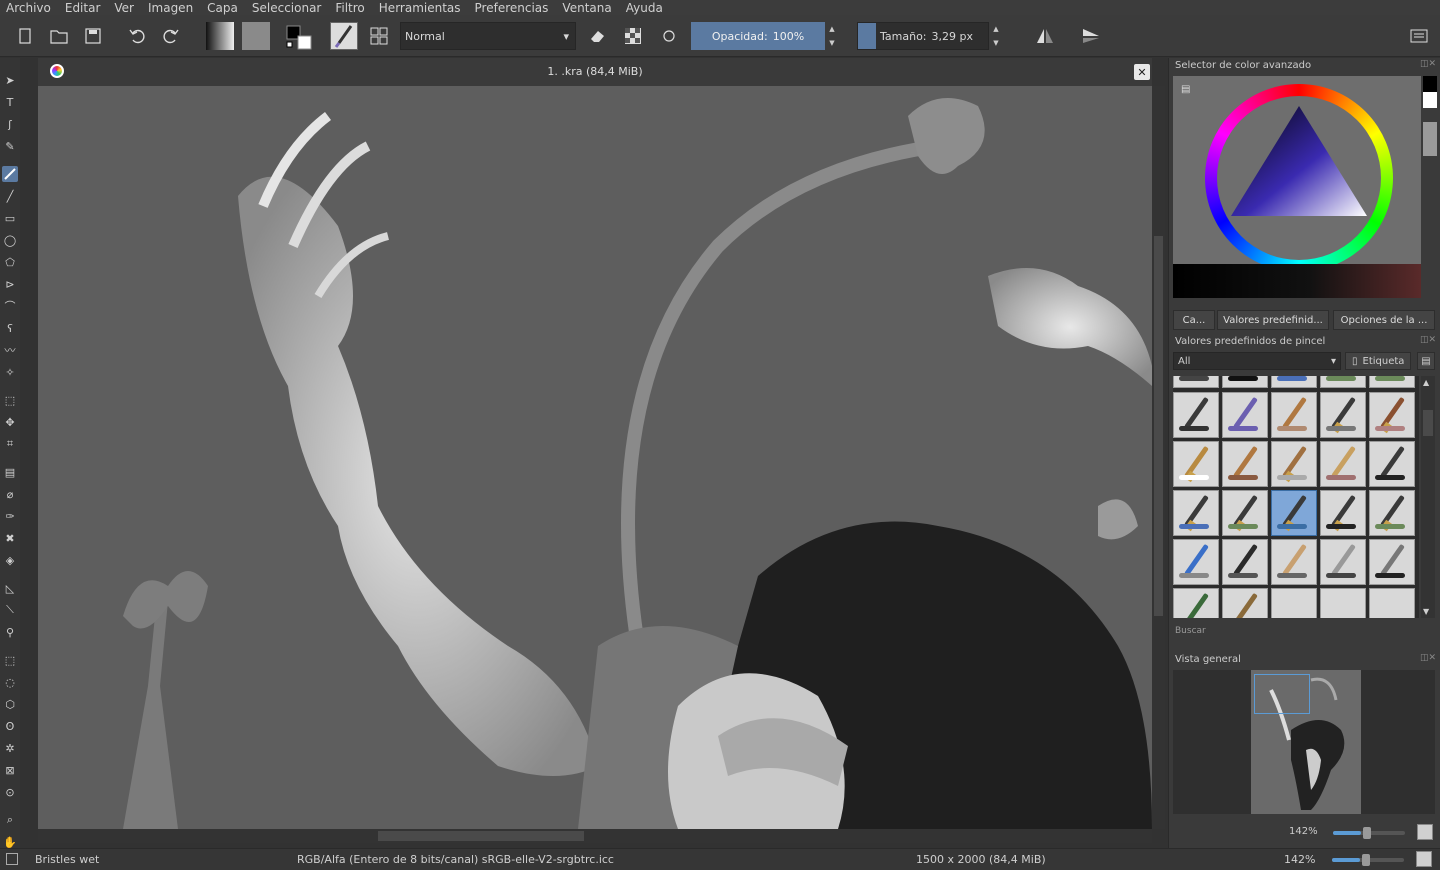 The width and height of the screenshot is (1440, 870). I want to click on gradient-tool-icon: ▤, so click(10, 472).